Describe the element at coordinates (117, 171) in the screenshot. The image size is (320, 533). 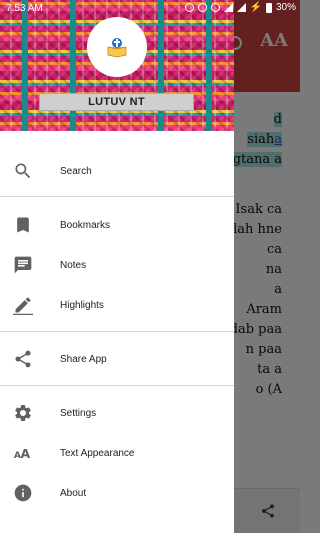
I see `menu-item-search: Search` at that location.